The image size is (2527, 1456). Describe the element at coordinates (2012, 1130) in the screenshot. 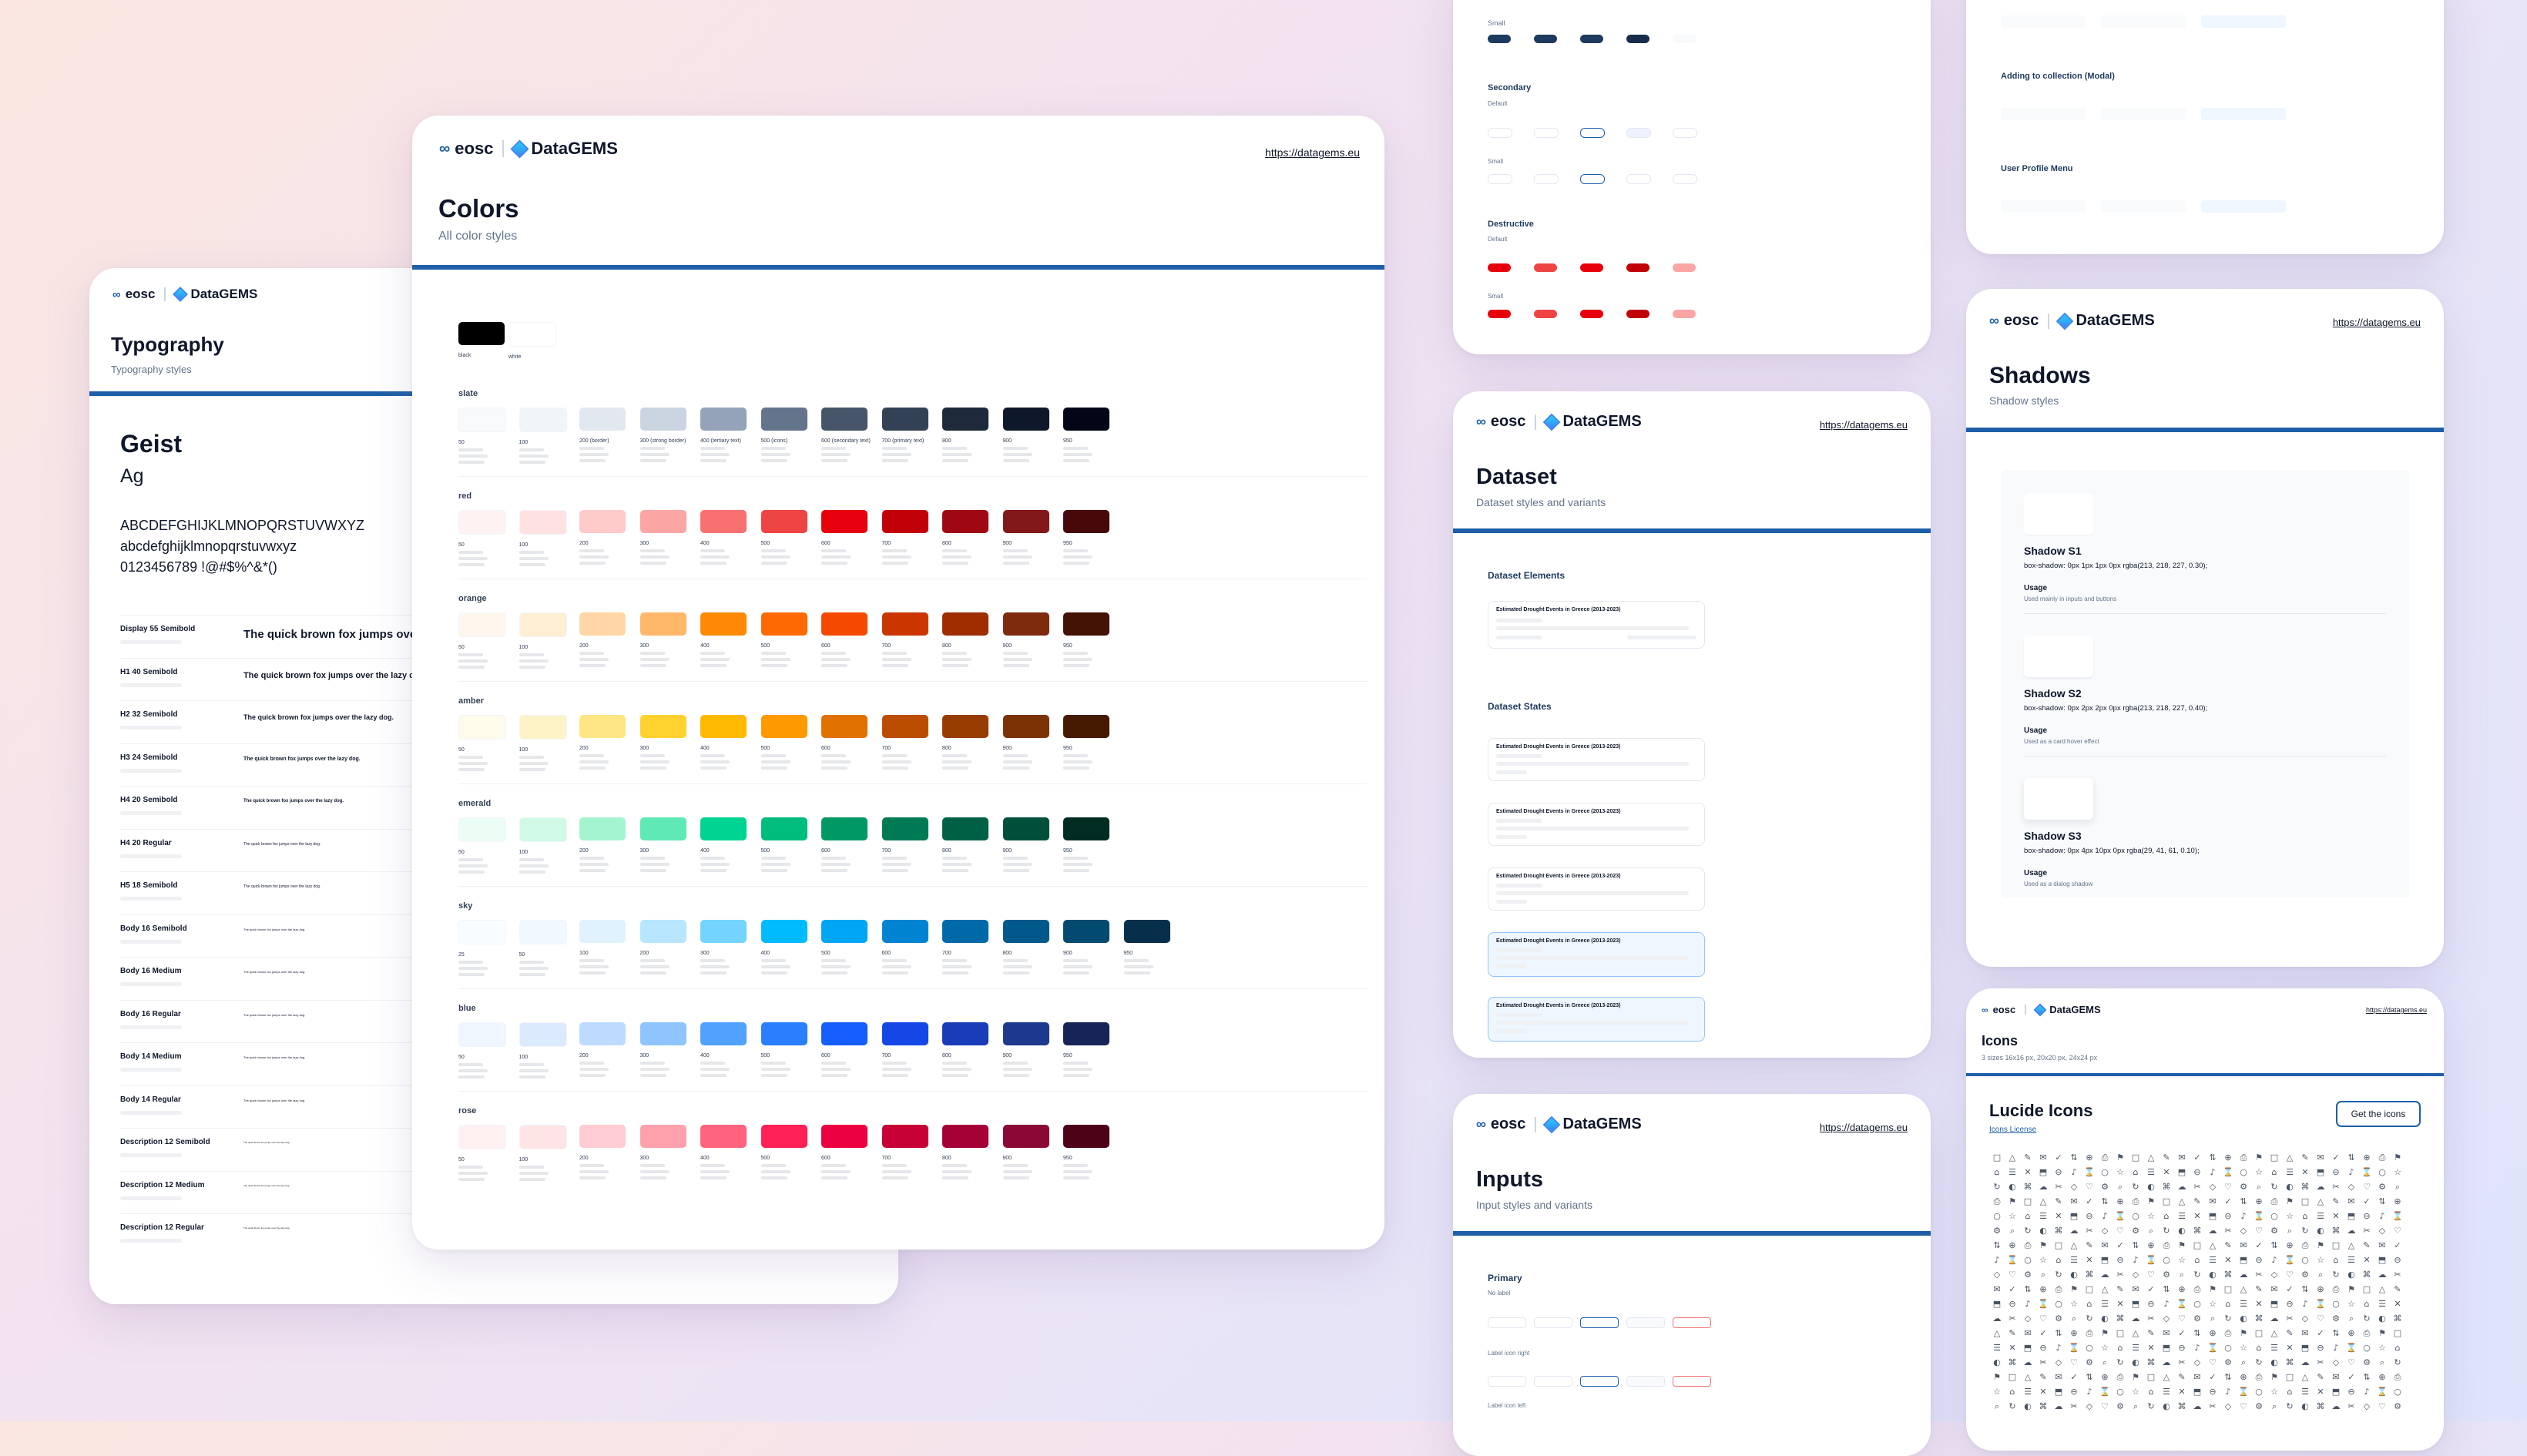

I see `icons-license-link: Icons License` at that location.